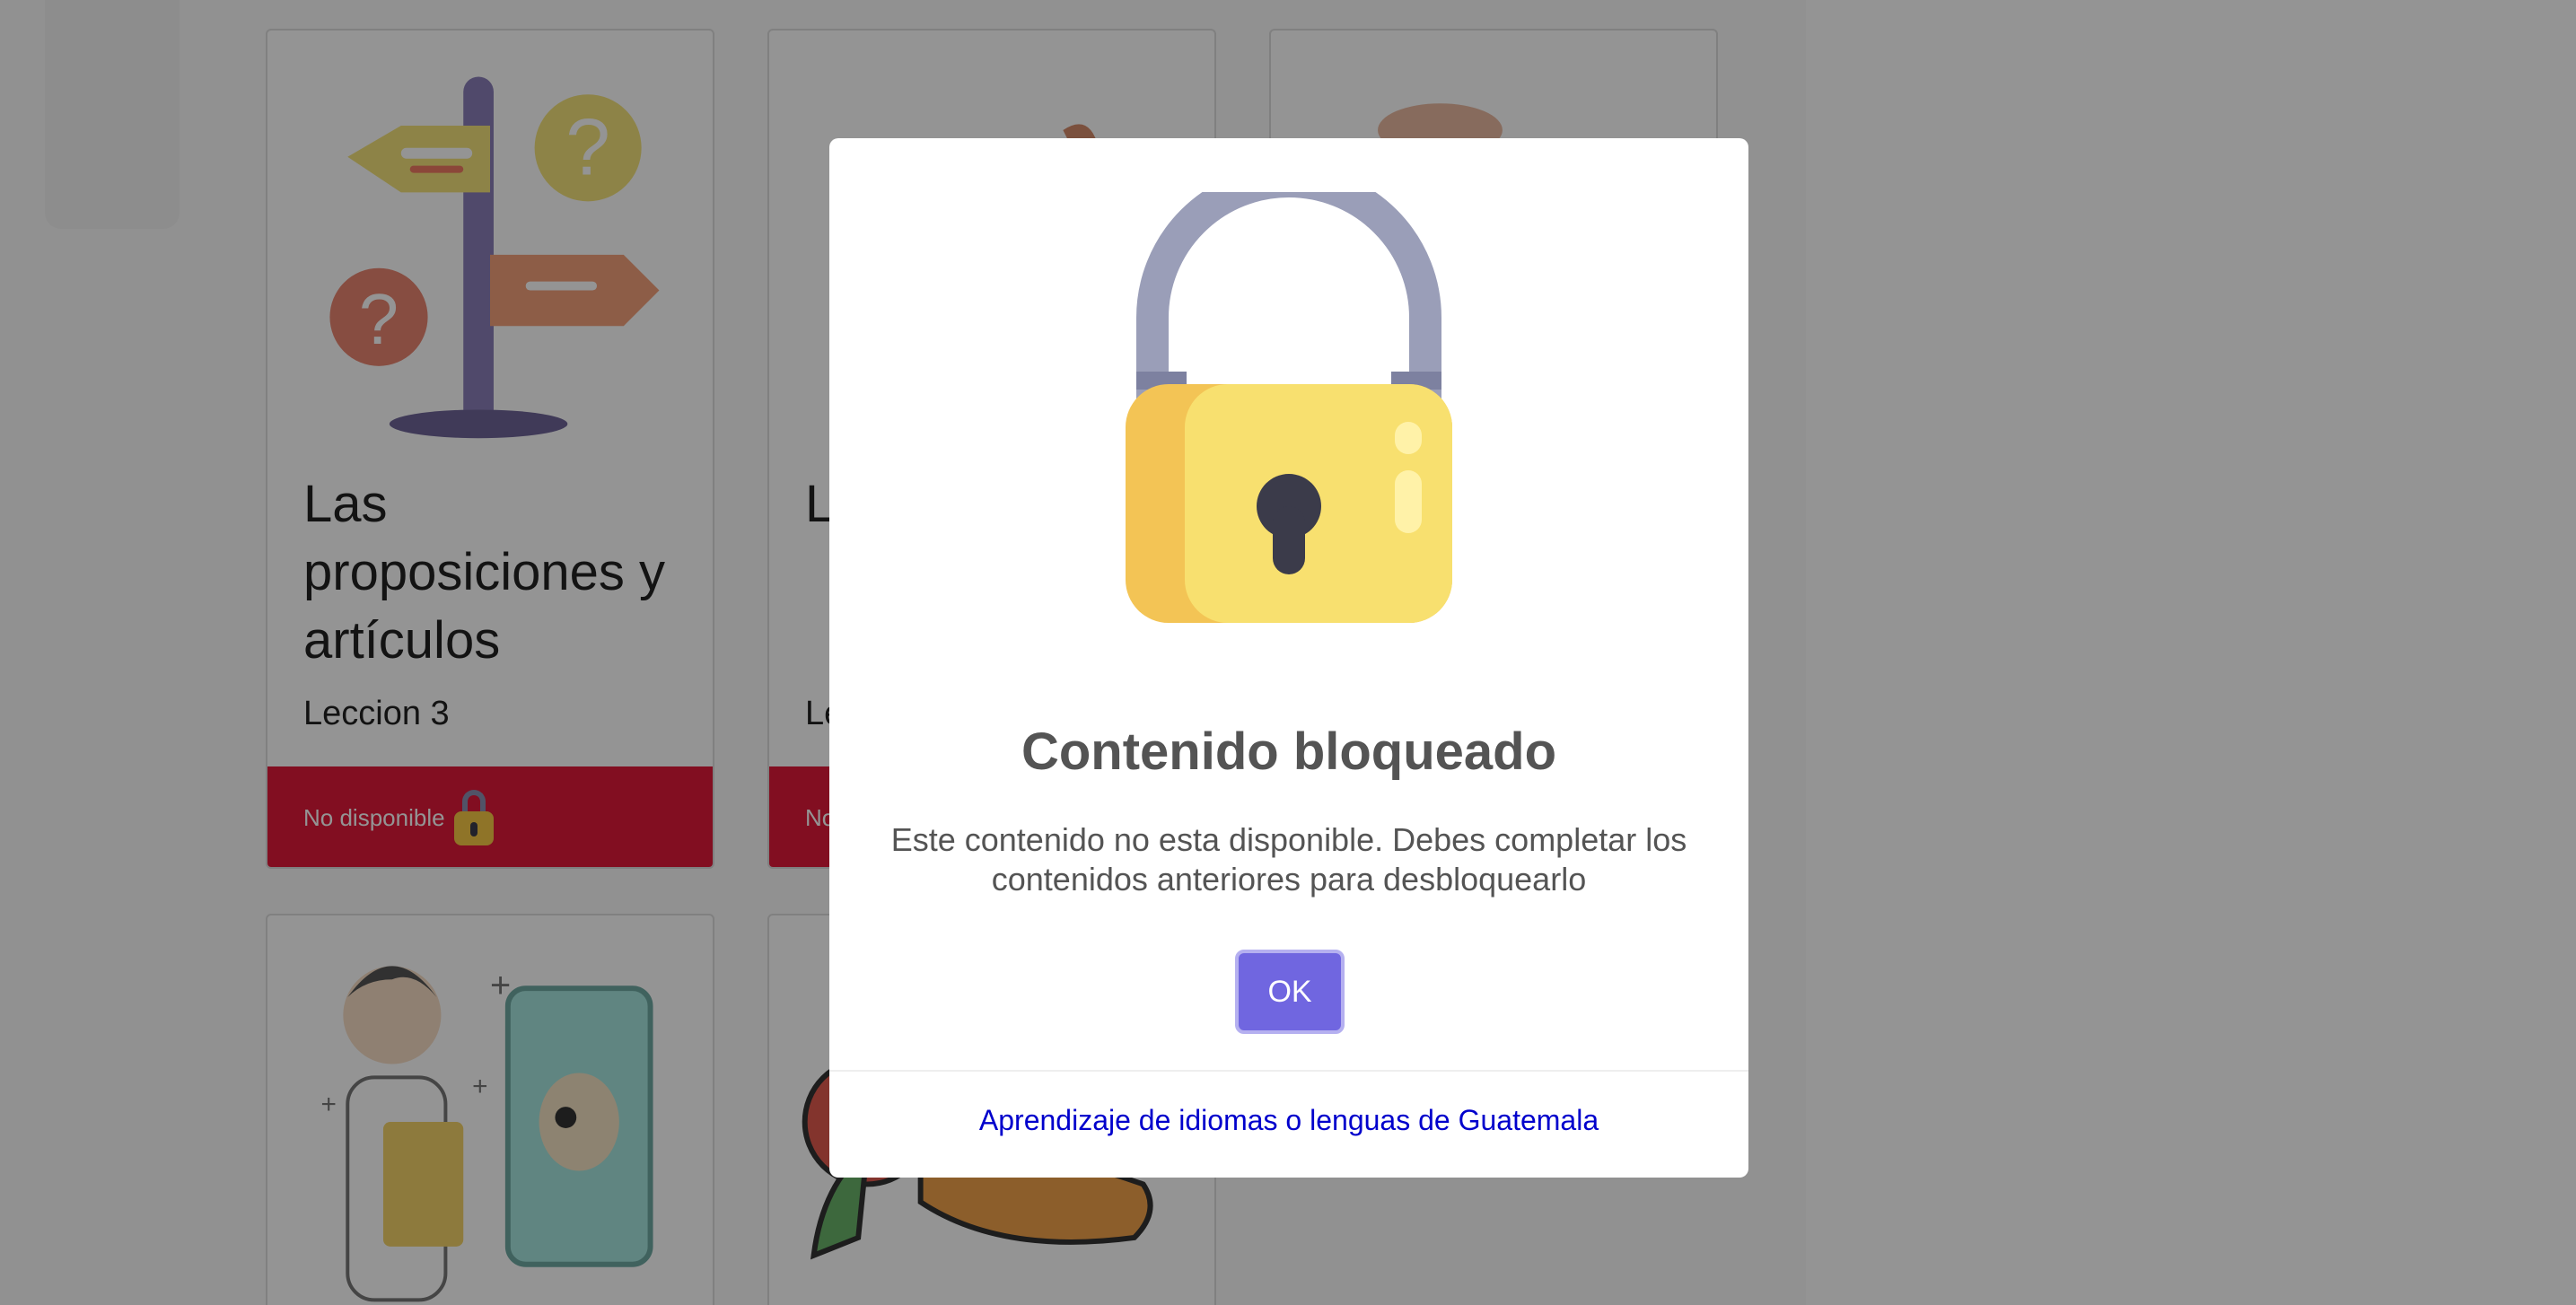 This screenshot has width=2576, height=1305. Describe the element at coordinates (1289, 407) in the screenshot. I see `padlock-icon` at that location.